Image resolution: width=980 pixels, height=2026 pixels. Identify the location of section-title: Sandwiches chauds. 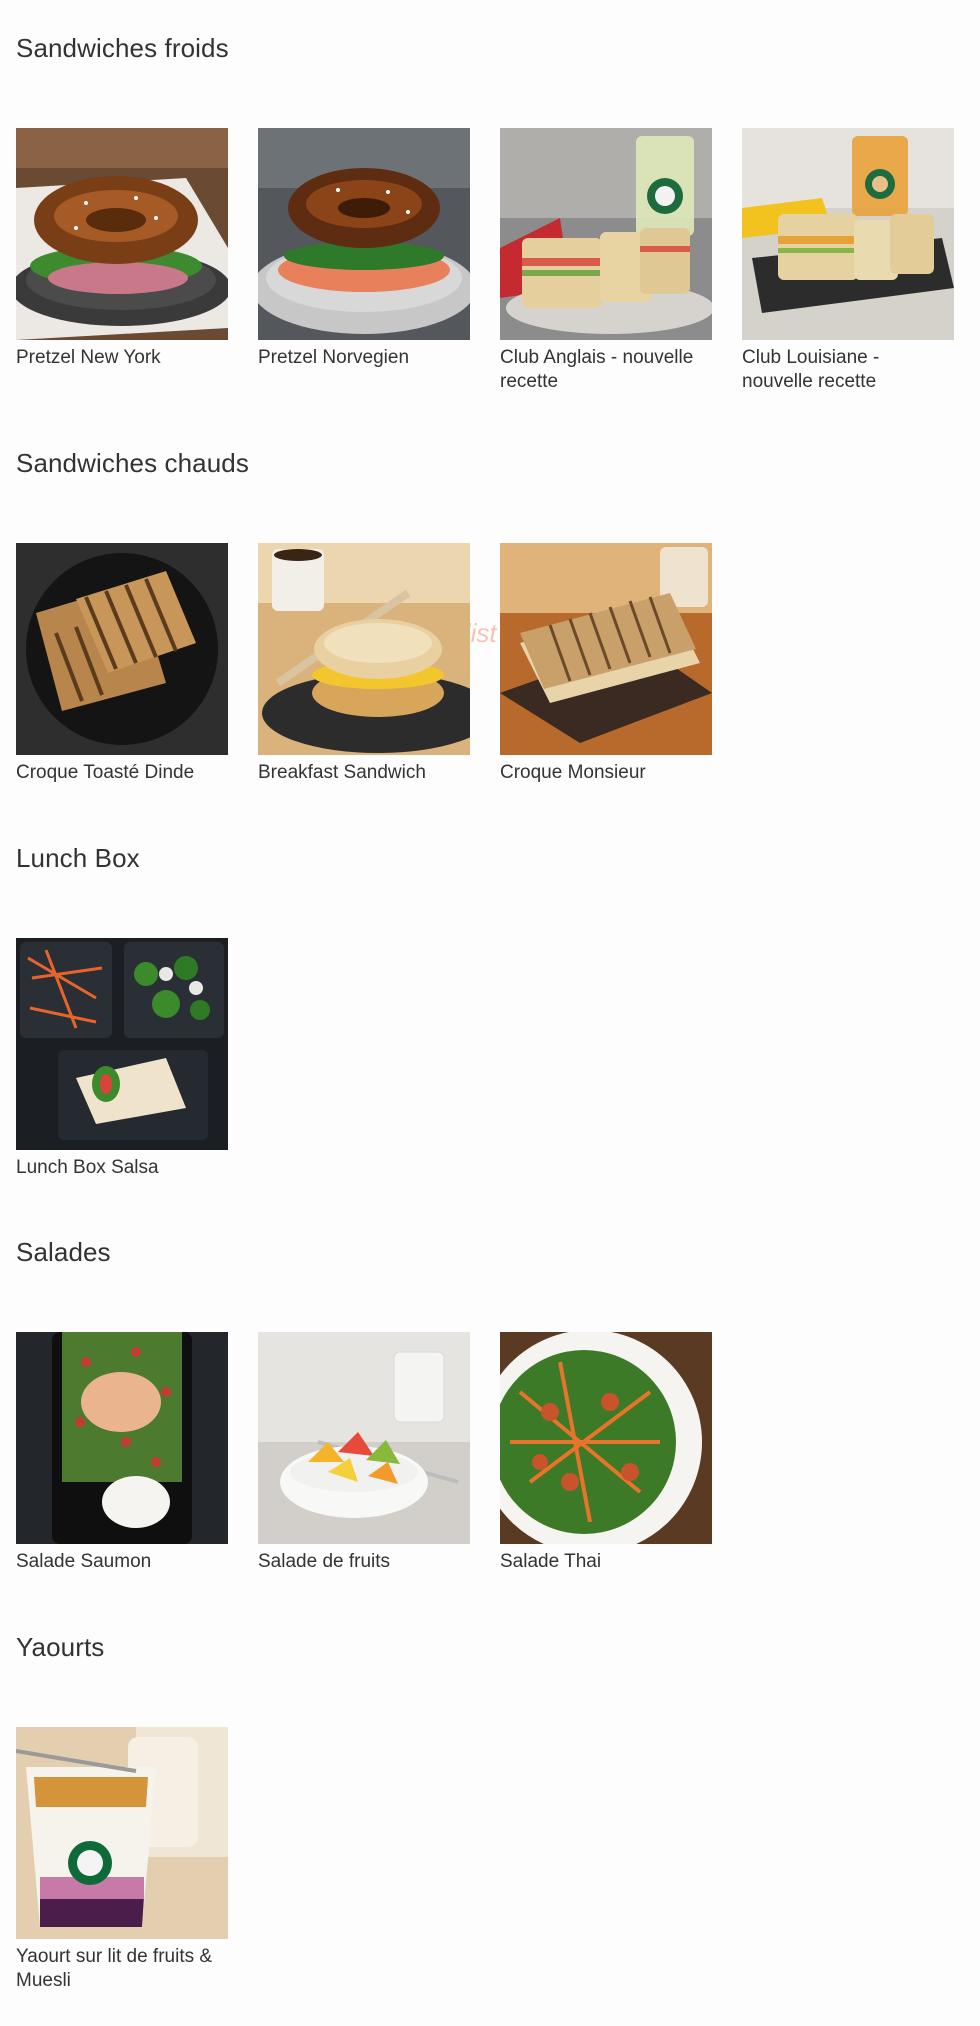
(132, 463).